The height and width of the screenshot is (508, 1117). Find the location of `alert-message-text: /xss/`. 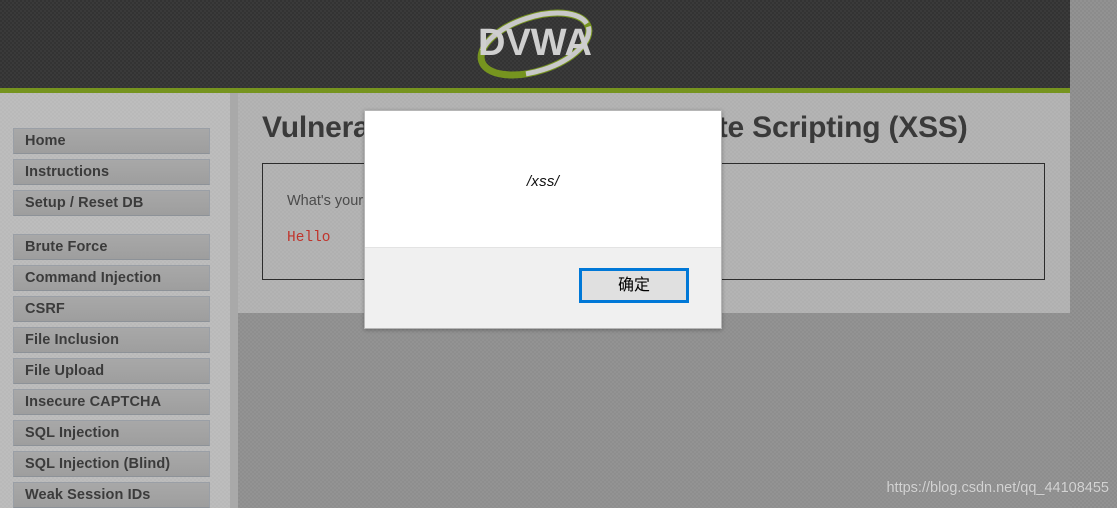

alert-message-text: /xss/ is located at coordinates (543, 181).